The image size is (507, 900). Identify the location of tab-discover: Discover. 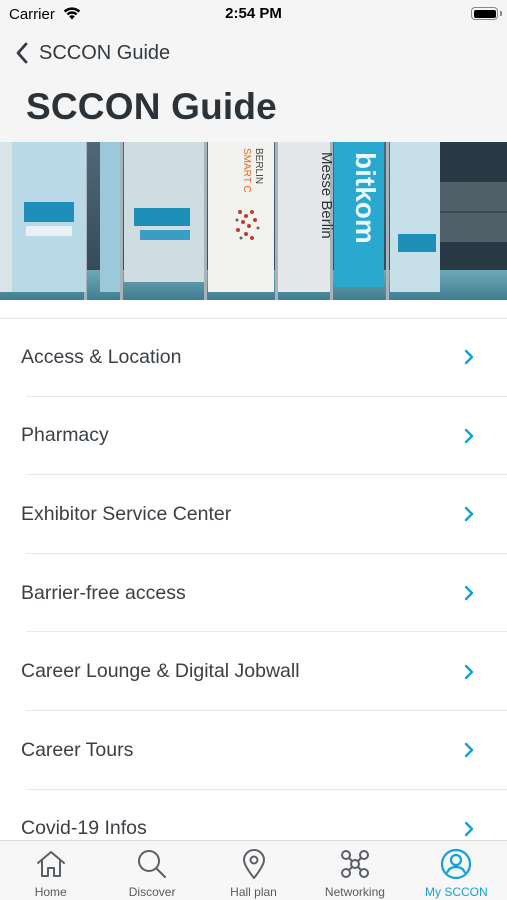
(151, 870).